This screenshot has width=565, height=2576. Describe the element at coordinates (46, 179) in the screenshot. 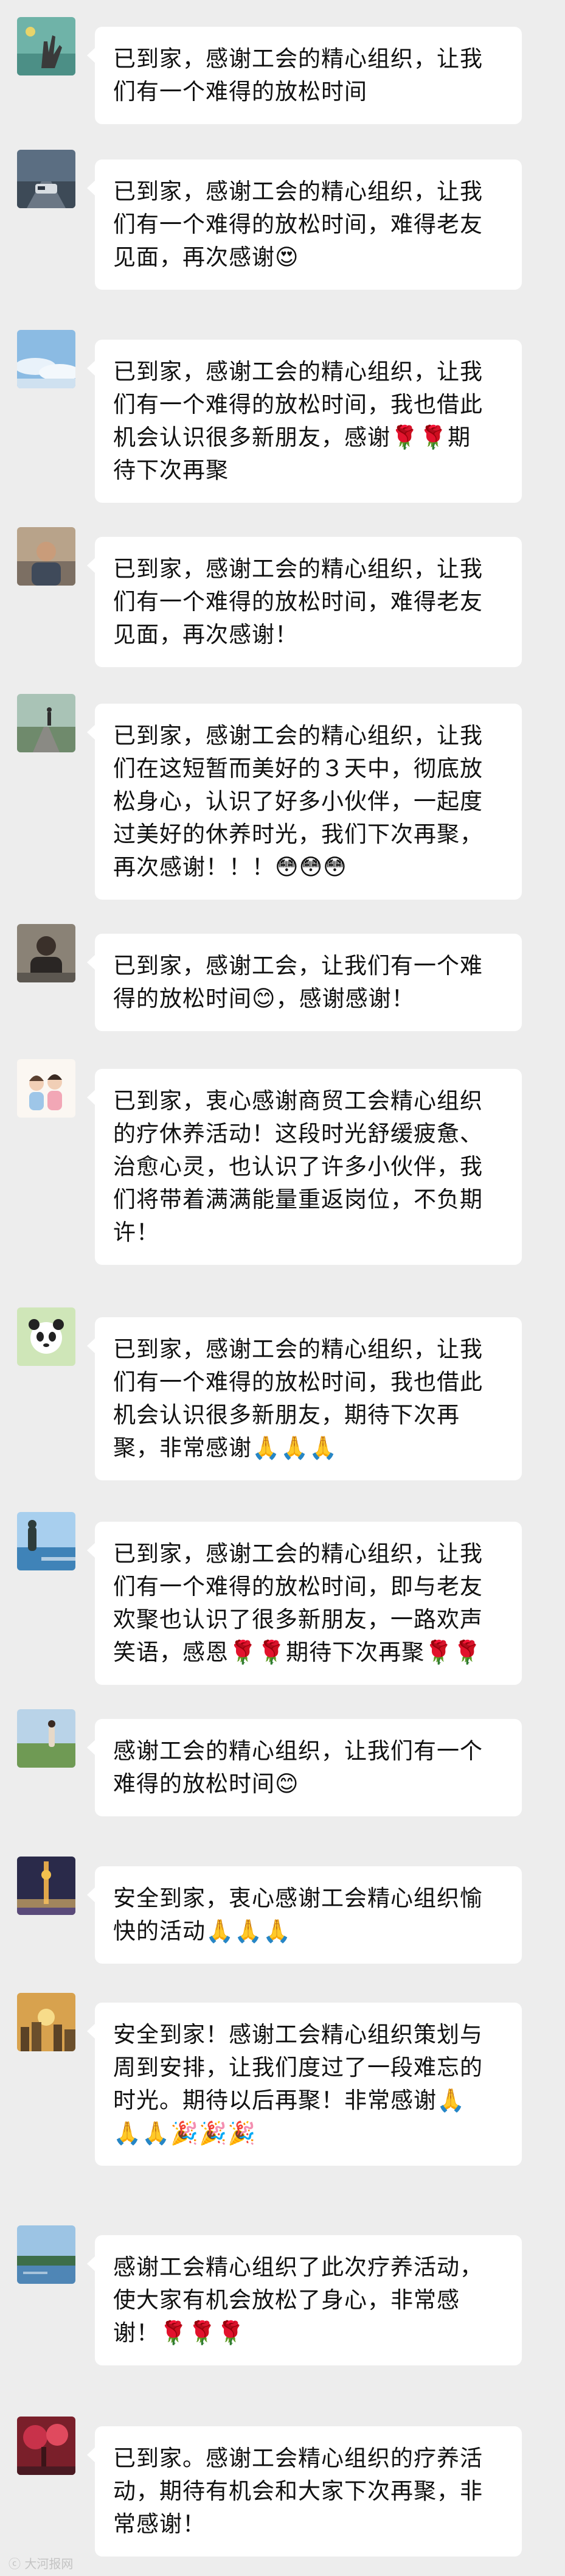

I see `avatar-road-car-icon` at that location.